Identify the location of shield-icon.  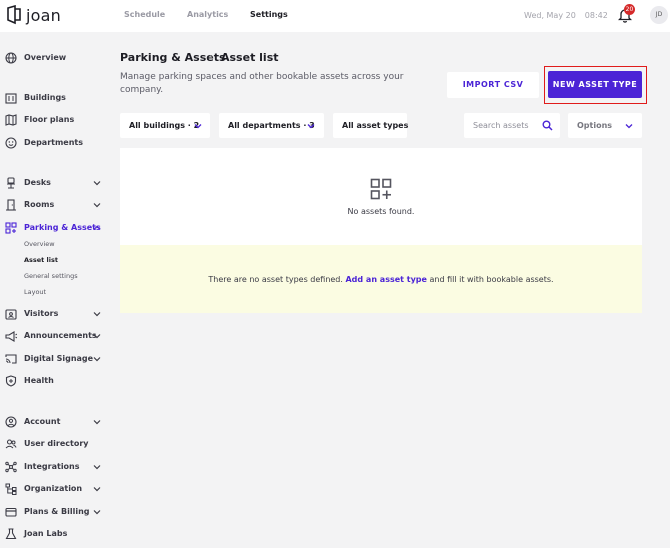
(11, 381).